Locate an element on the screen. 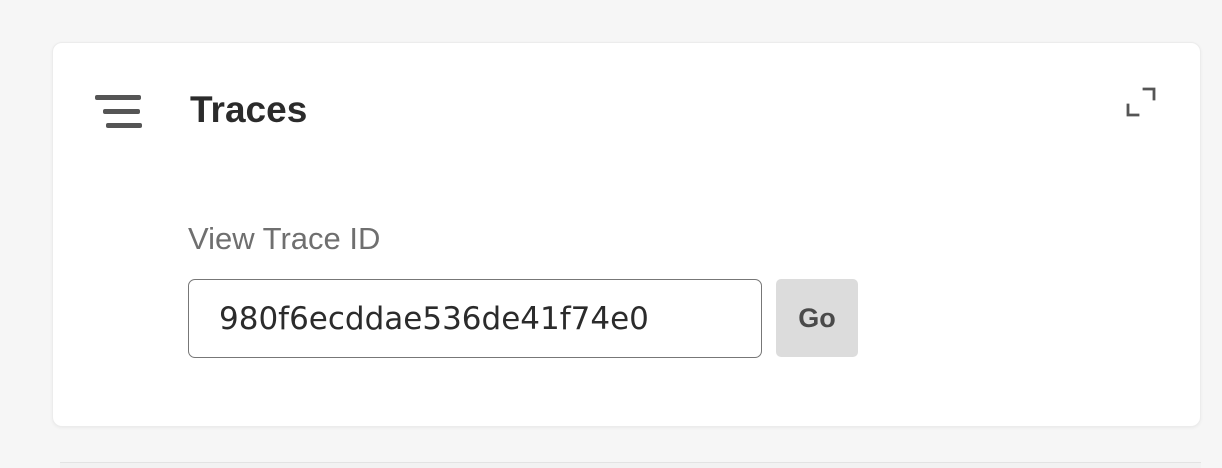 The height and width of the screenshot is (468, 1222). go-button: Go is located at coordinates (817, 318).